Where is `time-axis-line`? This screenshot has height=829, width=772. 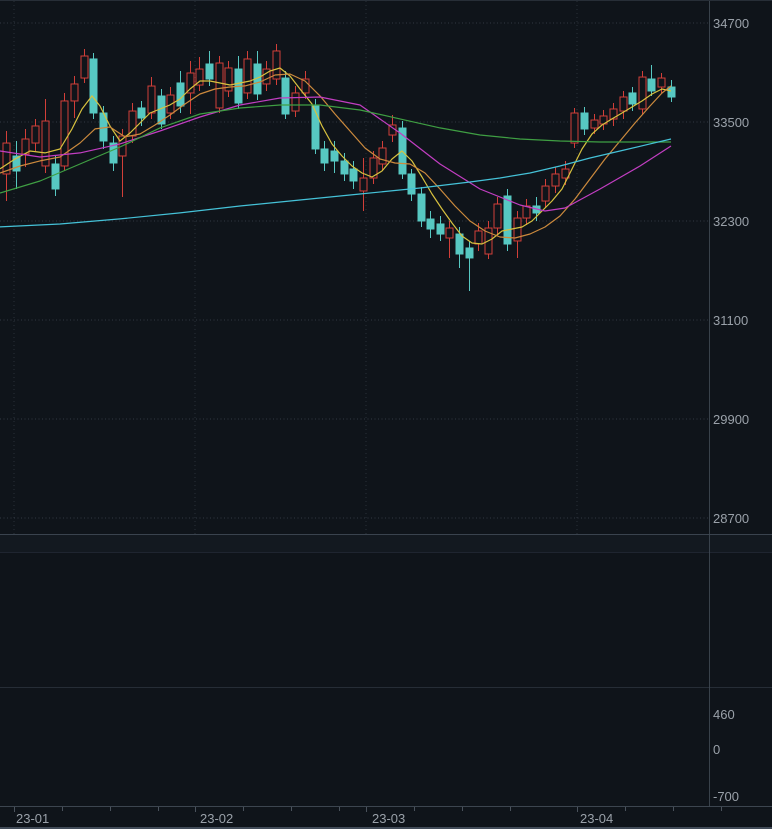 time-axis-line is located at coordinates (386, 806).